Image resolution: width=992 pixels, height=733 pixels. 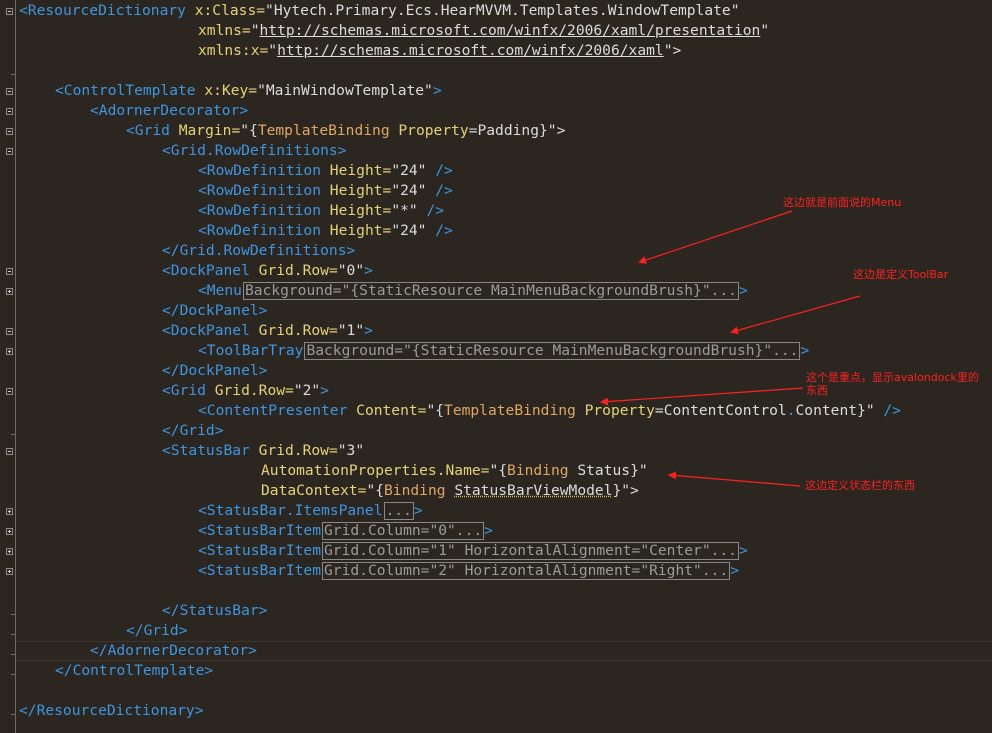 I want to click on arrow-to-statusbar, so click(x=734, y=479).